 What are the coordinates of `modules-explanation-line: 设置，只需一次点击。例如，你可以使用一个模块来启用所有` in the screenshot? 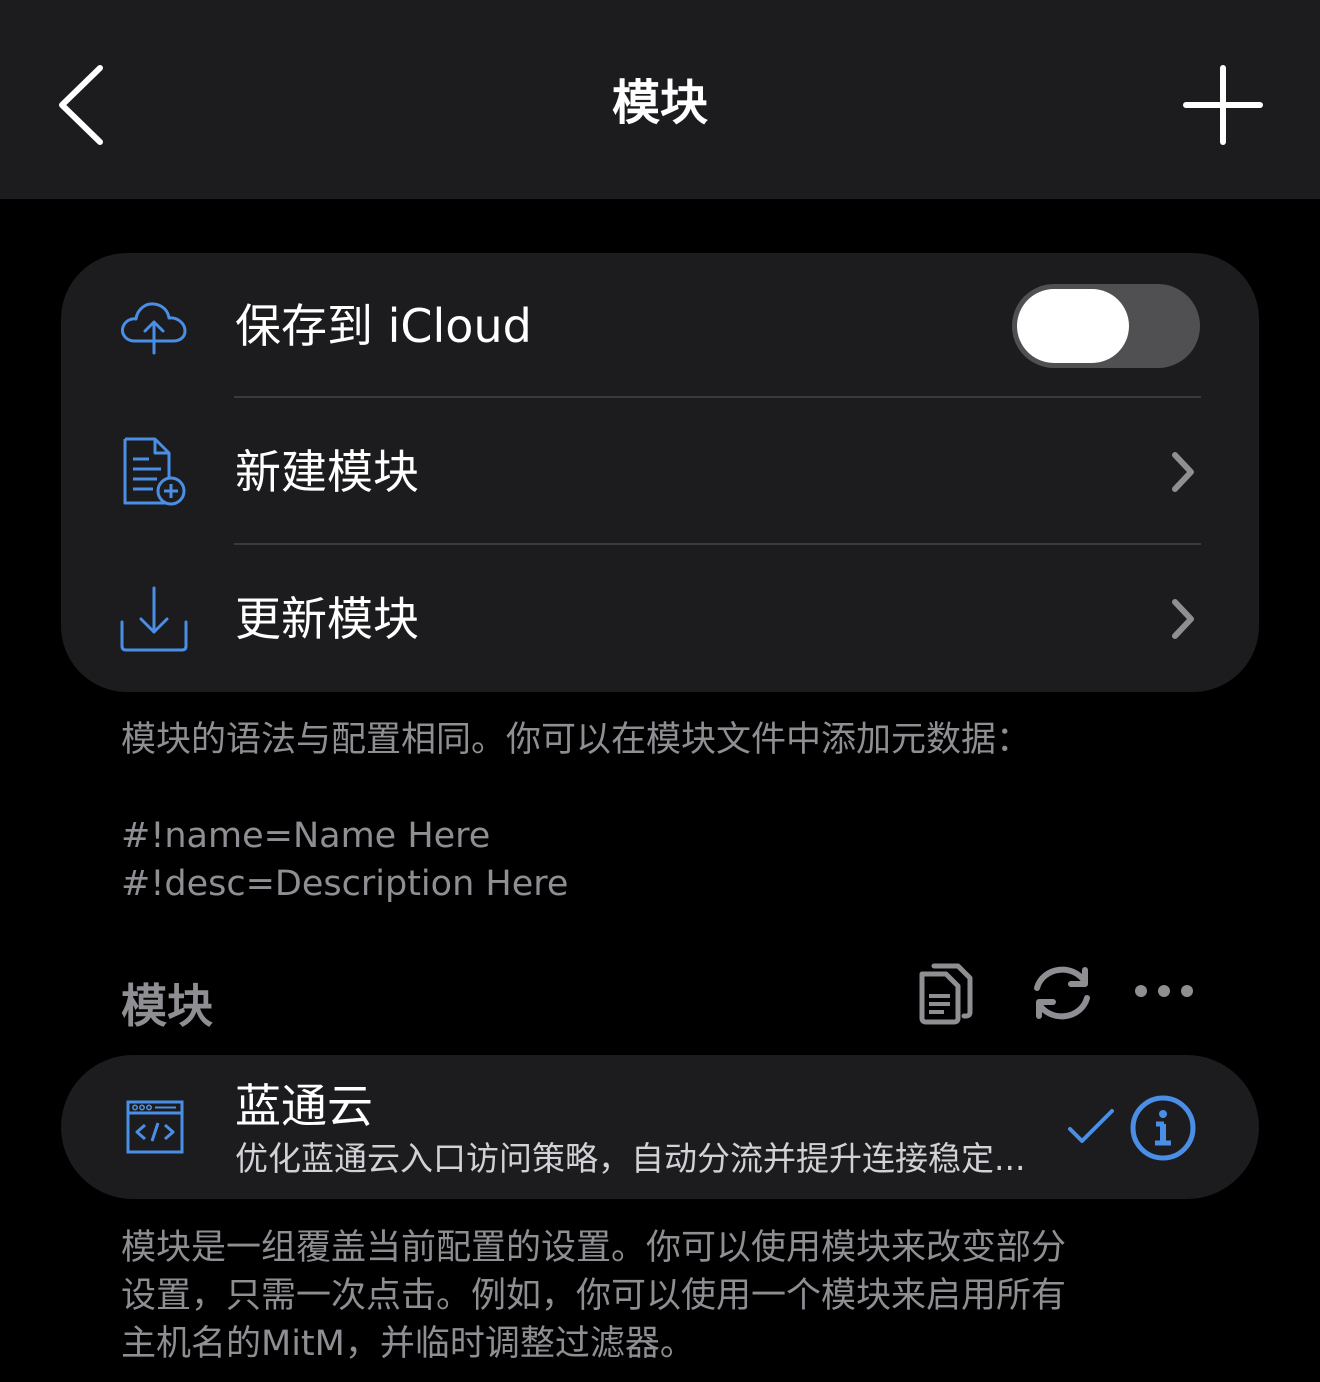 It's located at (594, 1296).